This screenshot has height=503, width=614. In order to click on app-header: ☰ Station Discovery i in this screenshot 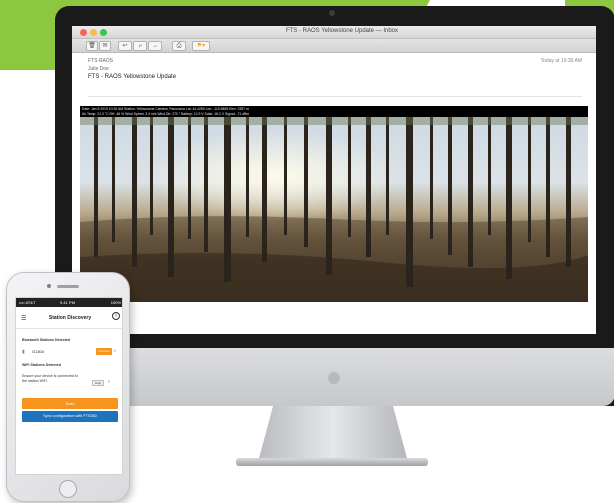, I will do `click(69, 318)`.